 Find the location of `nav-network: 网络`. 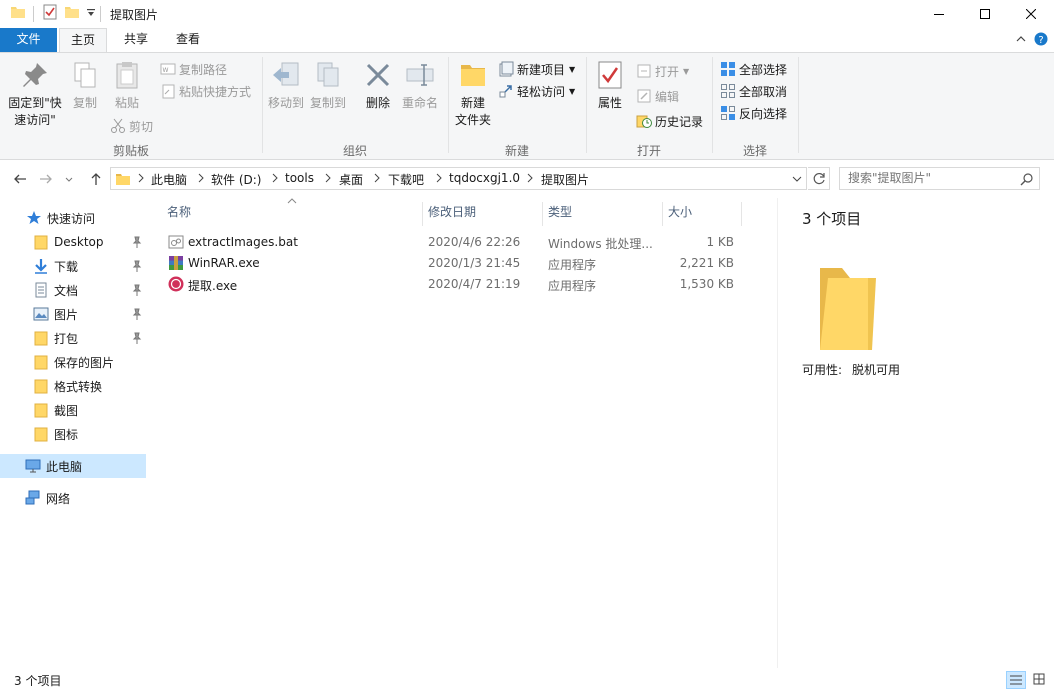

nav-network: 网络 is located at coordinates (73, 498).